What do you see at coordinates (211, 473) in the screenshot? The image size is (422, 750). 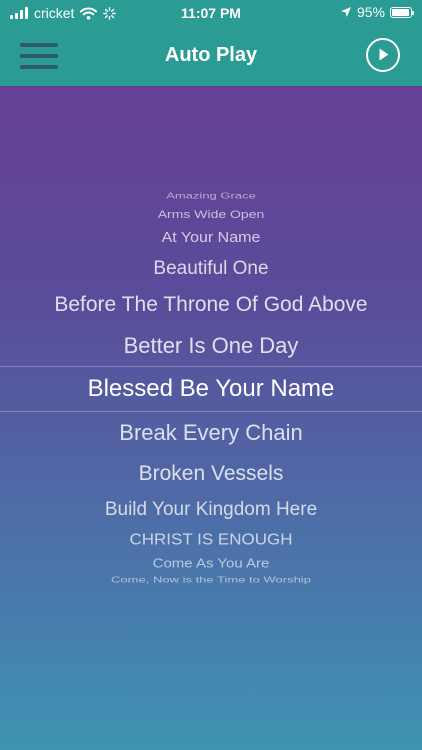 I see `picker-item: Broken Vessels` at bounding box center [211, 473].